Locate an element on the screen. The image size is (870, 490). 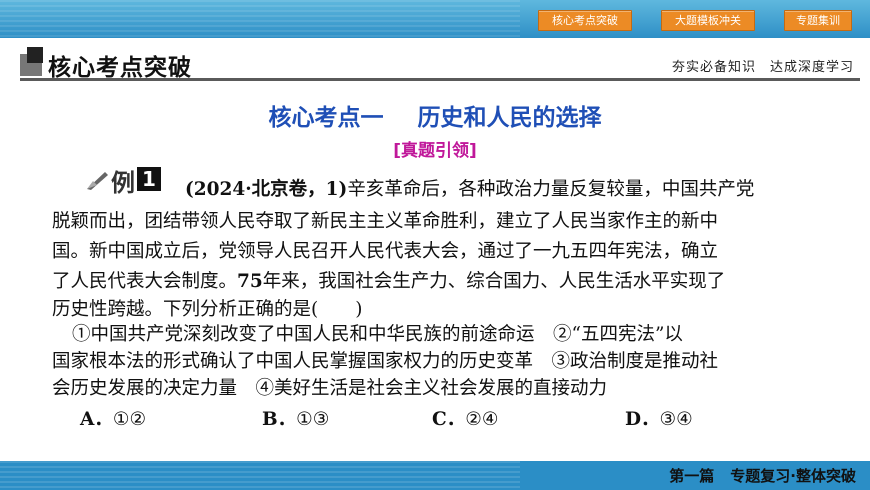
example-number: 1 is located at coordinates (149, 179).